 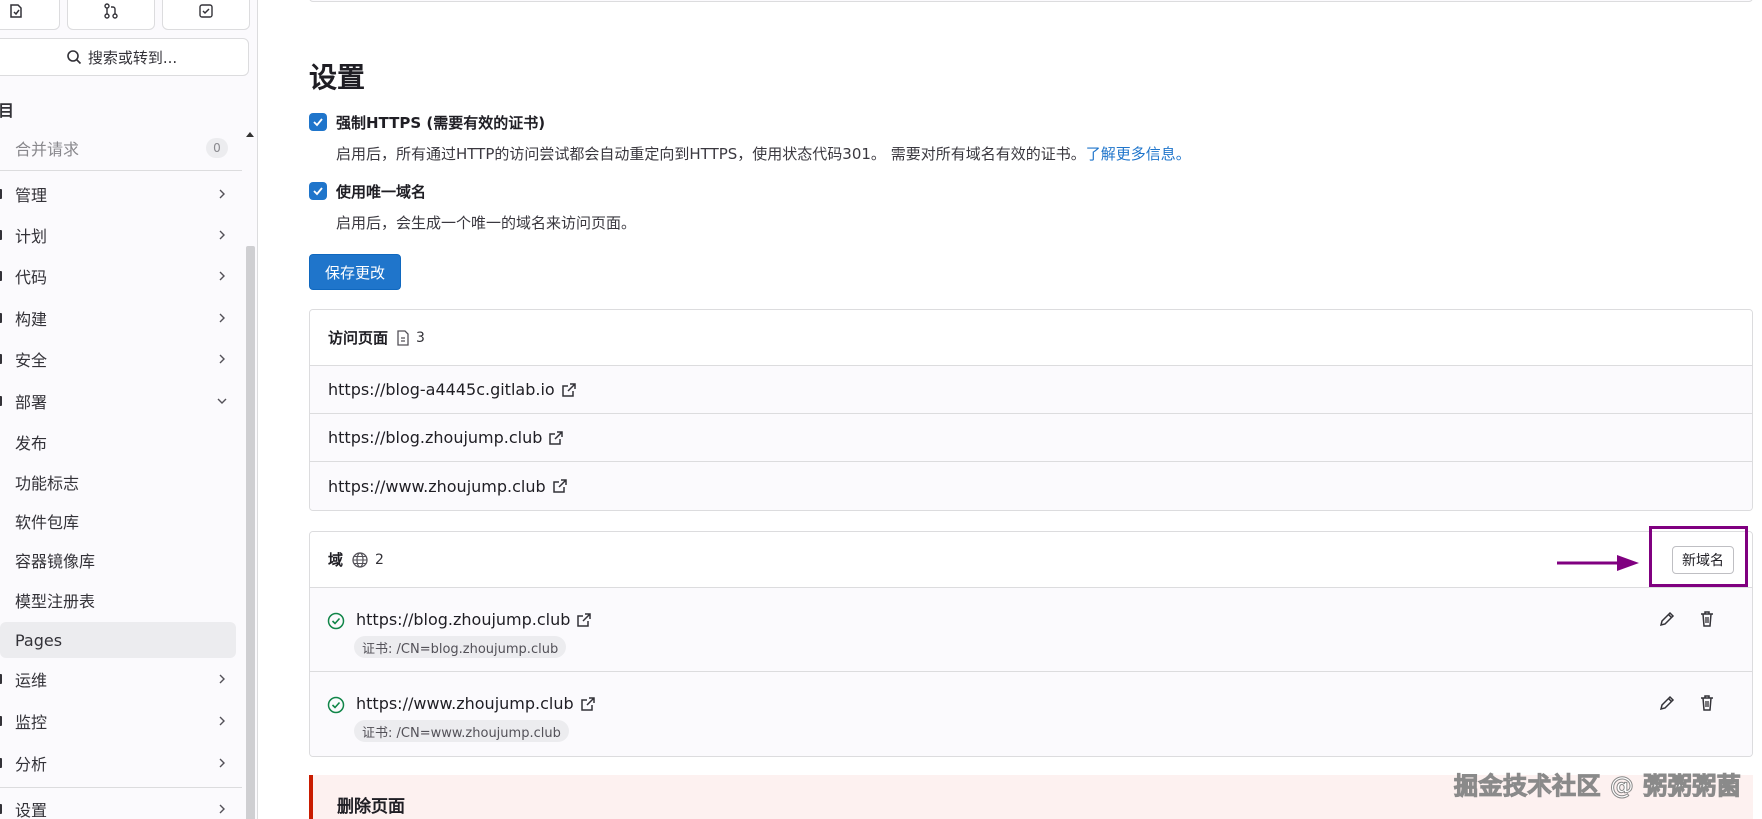 I want to click on access-url: https://blog.zhoujump.club, so click(x=435, y=437).